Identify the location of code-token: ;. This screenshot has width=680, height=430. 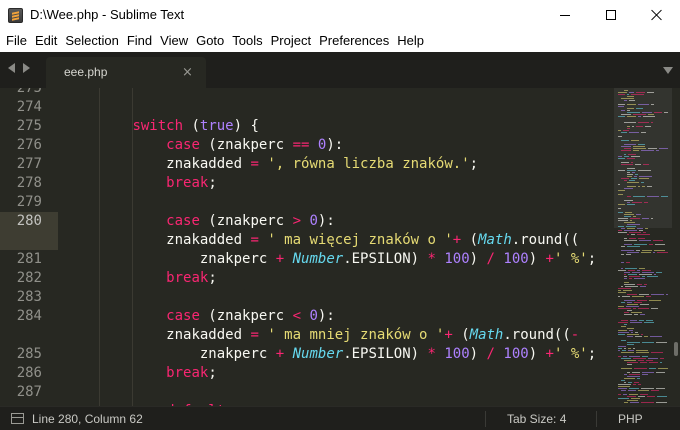
(474, 164).